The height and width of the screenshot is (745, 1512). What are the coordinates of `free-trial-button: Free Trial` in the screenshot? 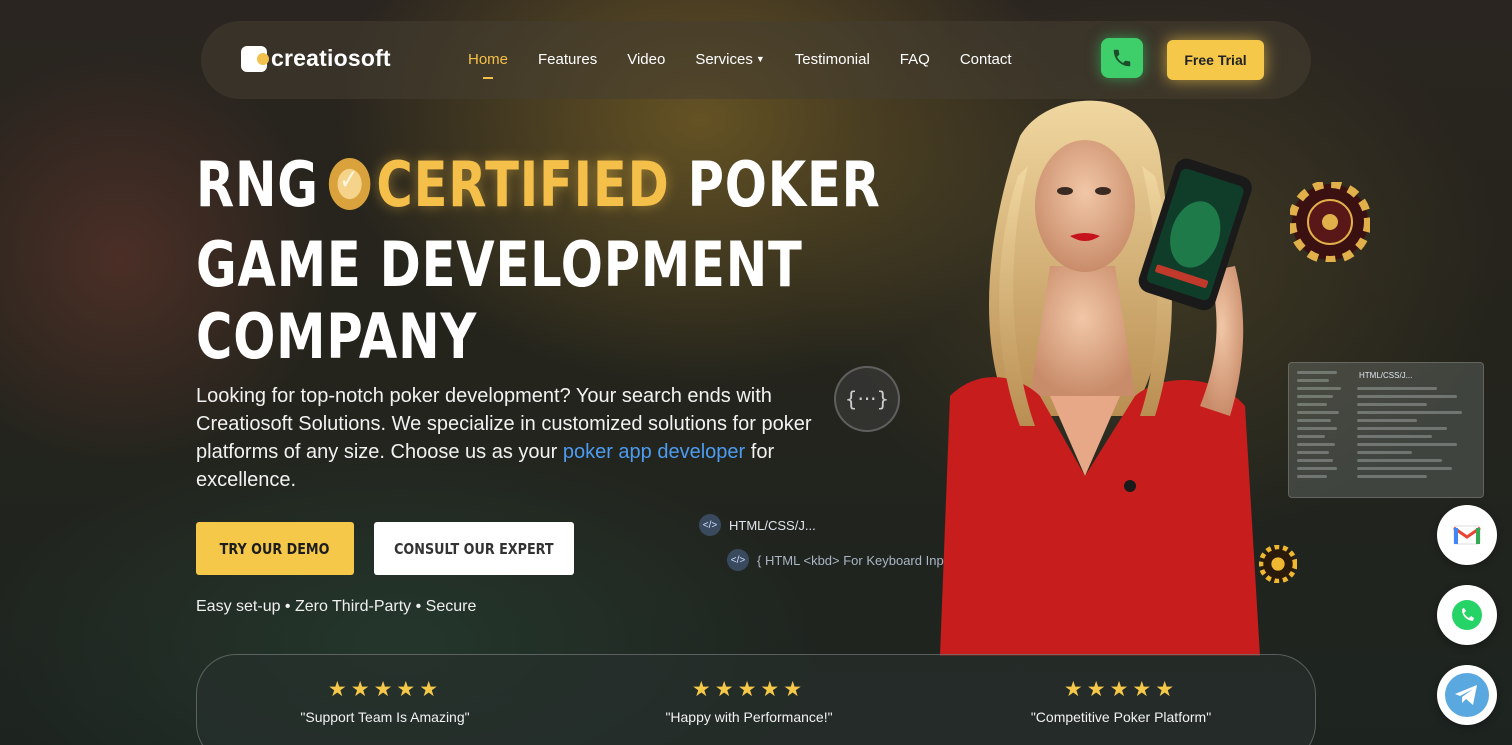 It's located at (1215, 60).